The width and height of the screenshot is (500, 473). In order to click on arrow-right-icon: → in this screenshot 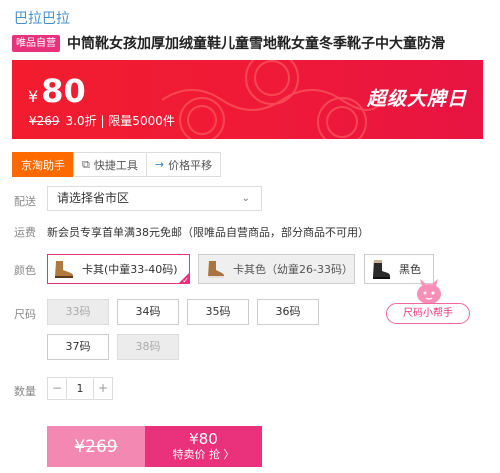, I will do `click(159, 164)`.